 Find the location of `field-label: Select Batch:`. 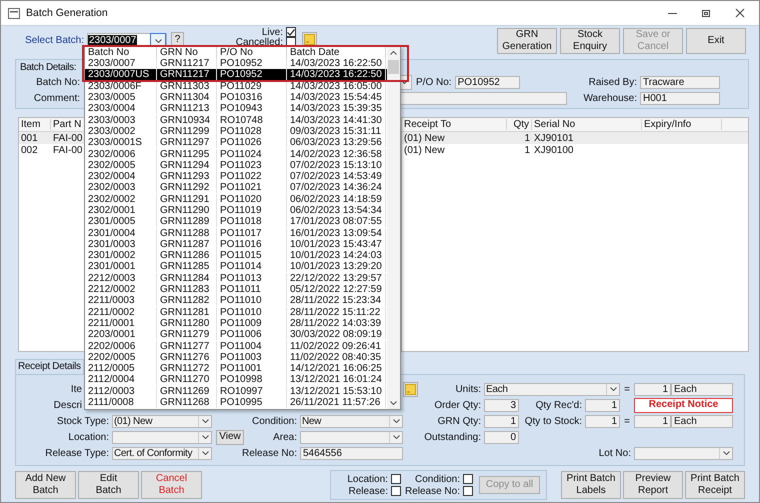

field-label: Select Batch: is located at coordinates (54, 40).